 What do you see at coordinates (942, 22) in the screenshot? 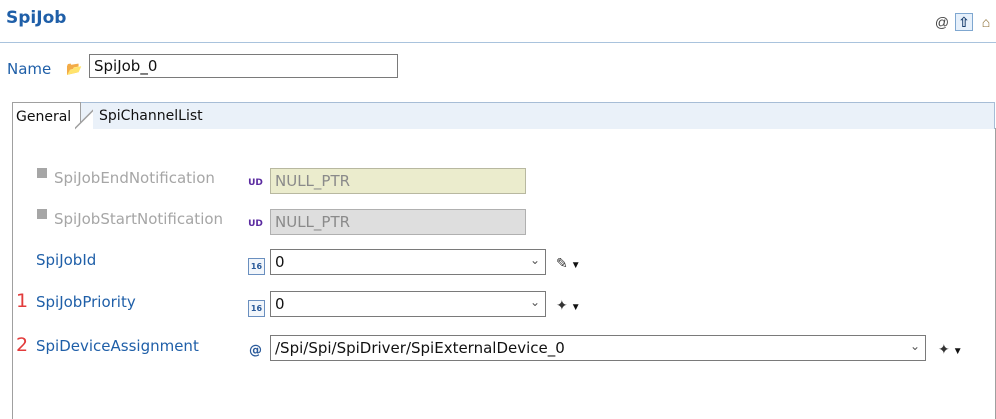
I see `at-icon: @` at bounding box center [942, 22].